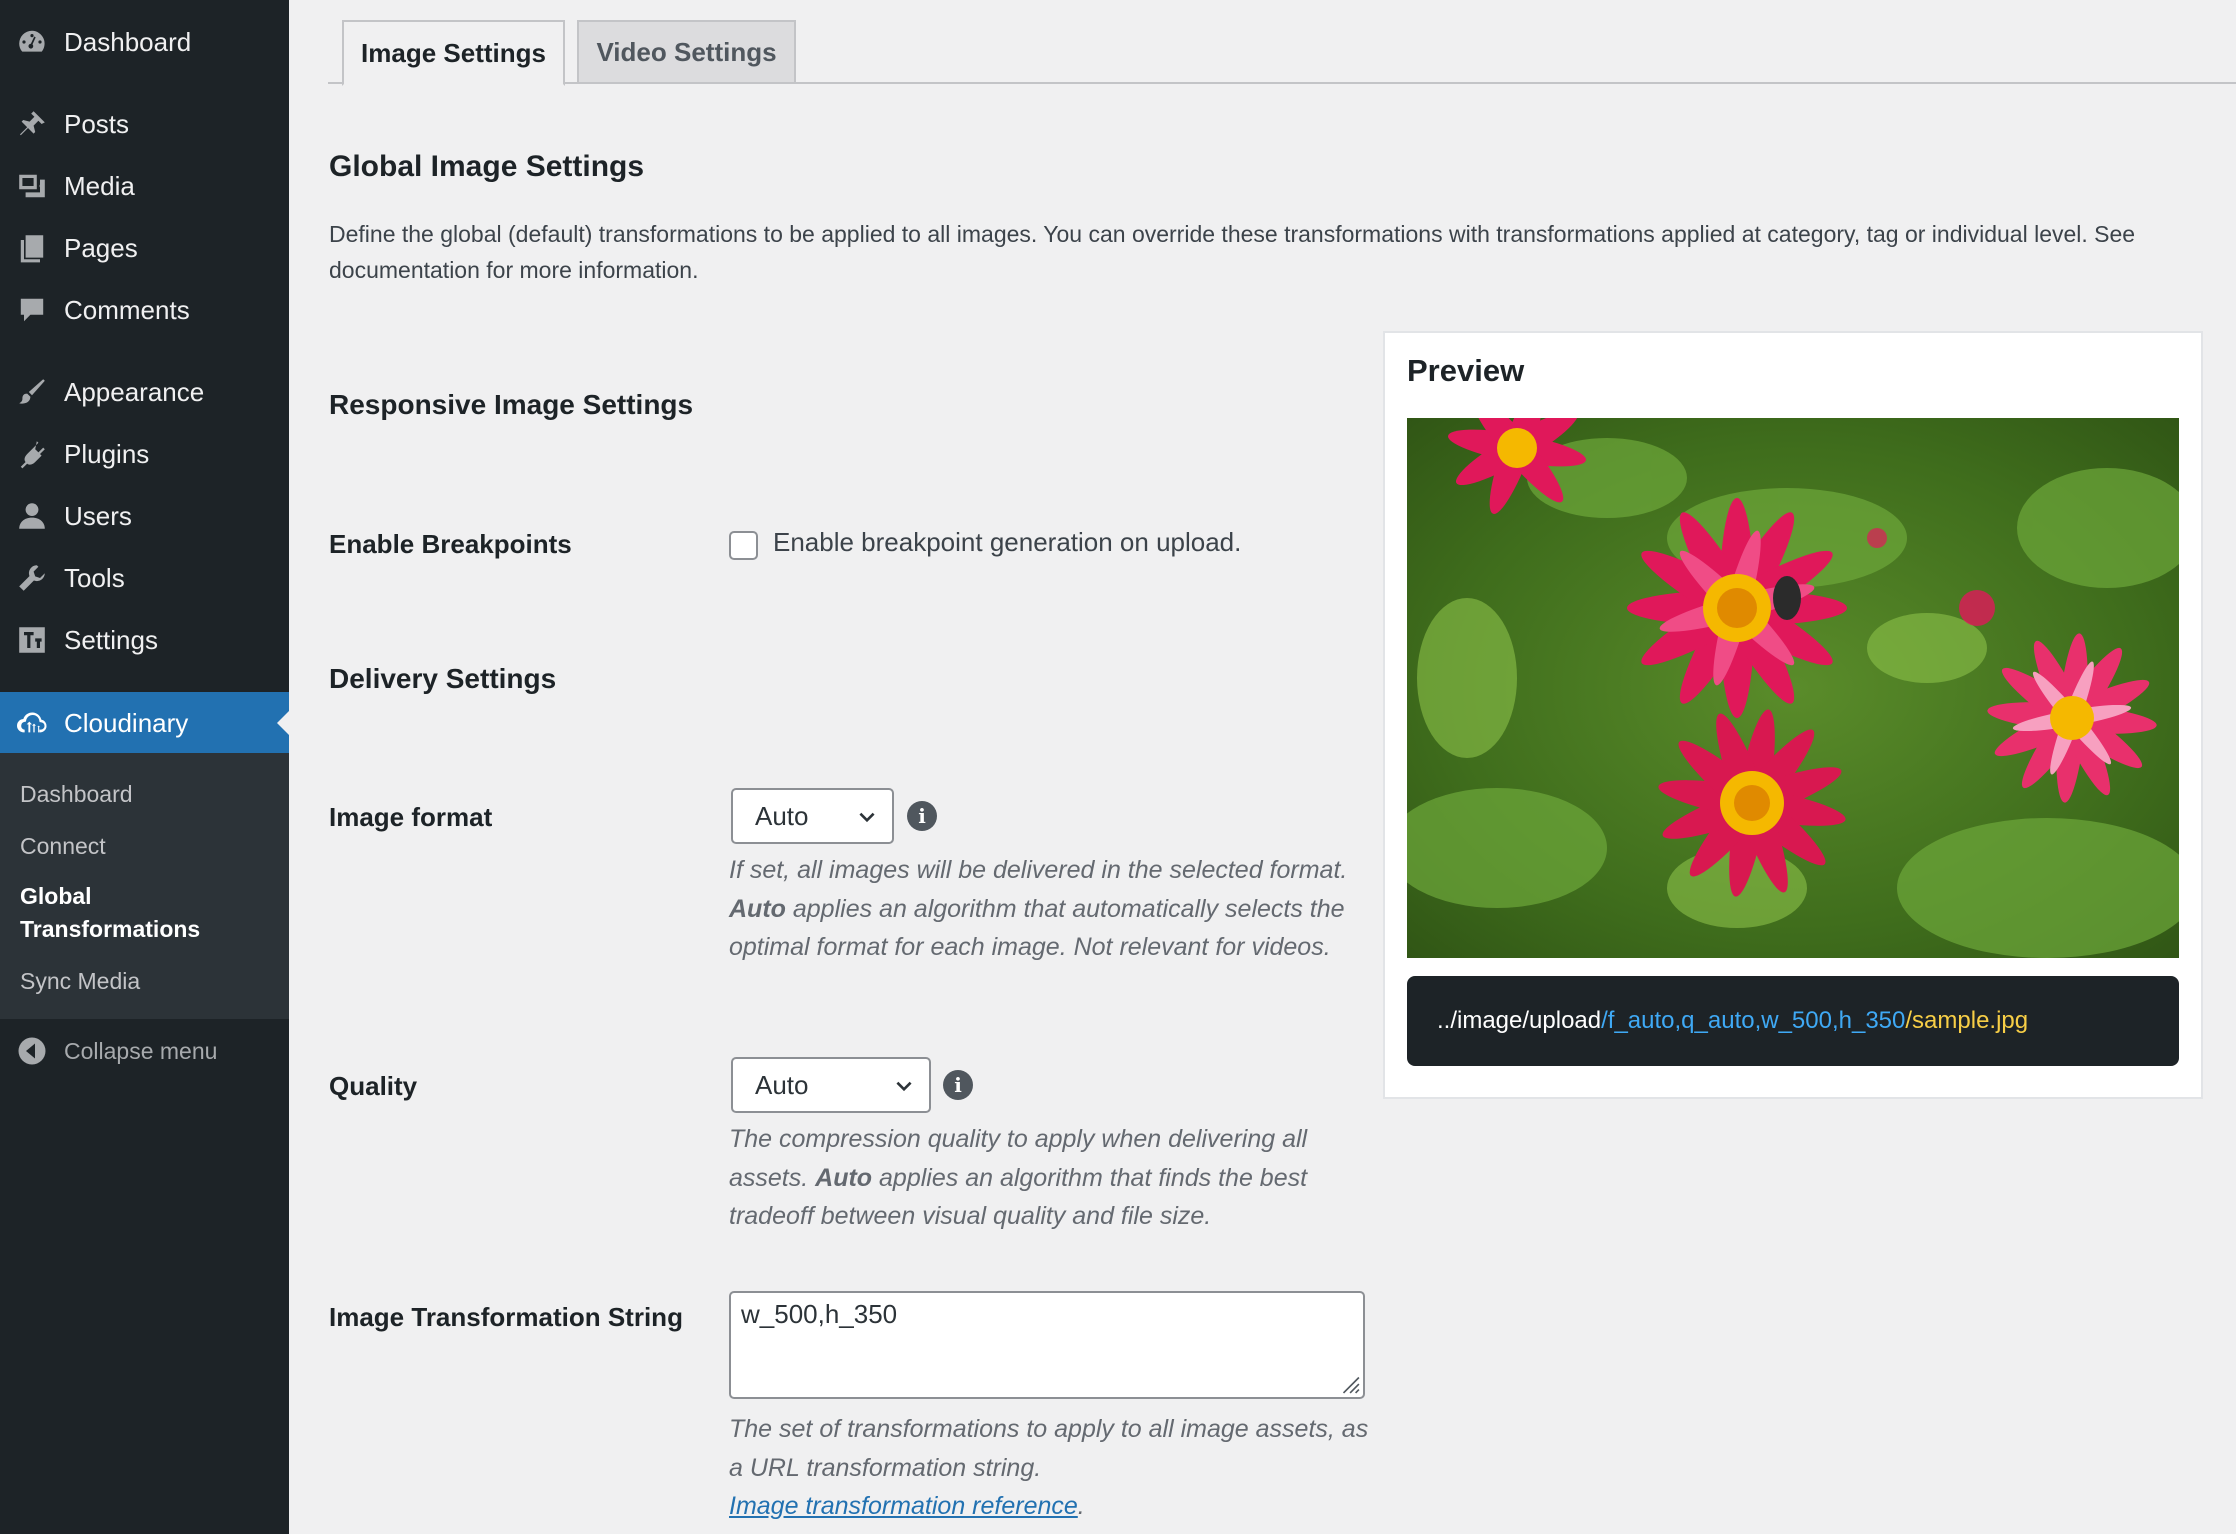 The width and height of the screenshot is (2236, 1534). I want to click on menu-tools: Tools, so click(144, 578).